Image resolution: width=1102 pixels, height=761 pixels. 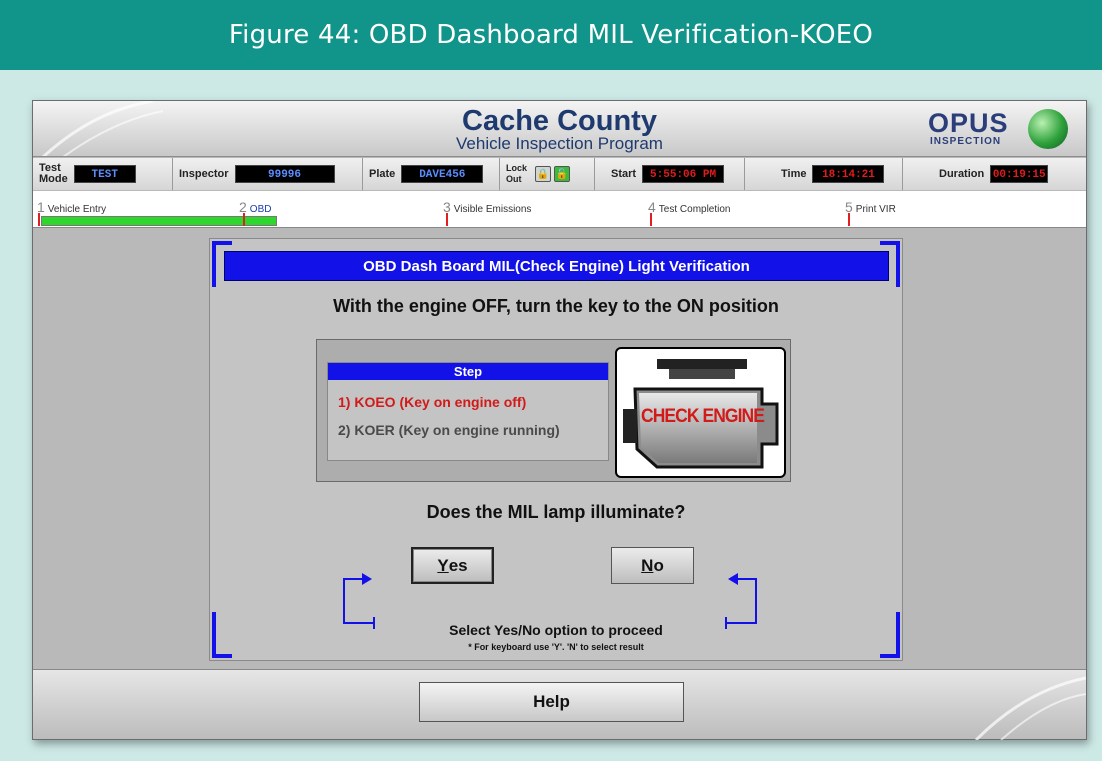 What do you see at coordinates (848, 174) in the screenshot?
I see `time-value: 18:14:21` at bounding box center [848, 174].